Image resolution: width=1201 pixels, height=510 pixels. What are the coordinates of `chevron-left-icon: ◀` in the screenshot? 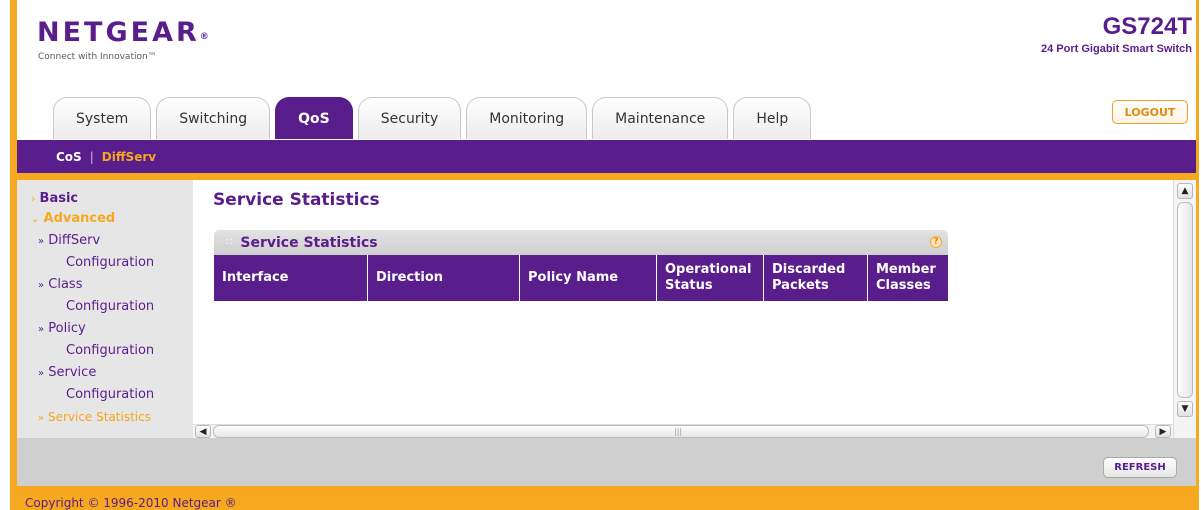 It's located at (203, 431).